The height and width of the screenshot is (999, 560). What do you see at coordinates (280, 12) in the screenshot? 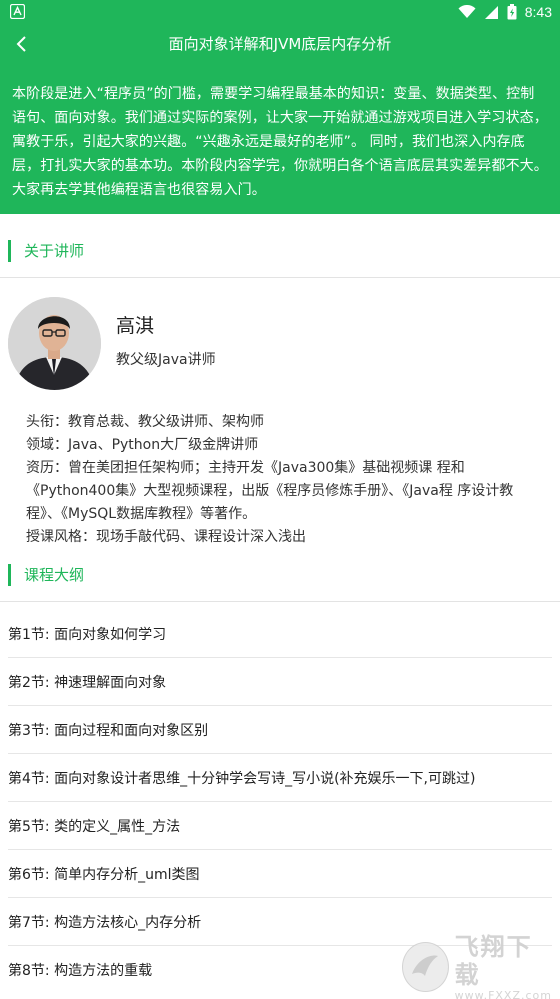
I see `status-bar: 8:43` at bounding box center [280, 12].